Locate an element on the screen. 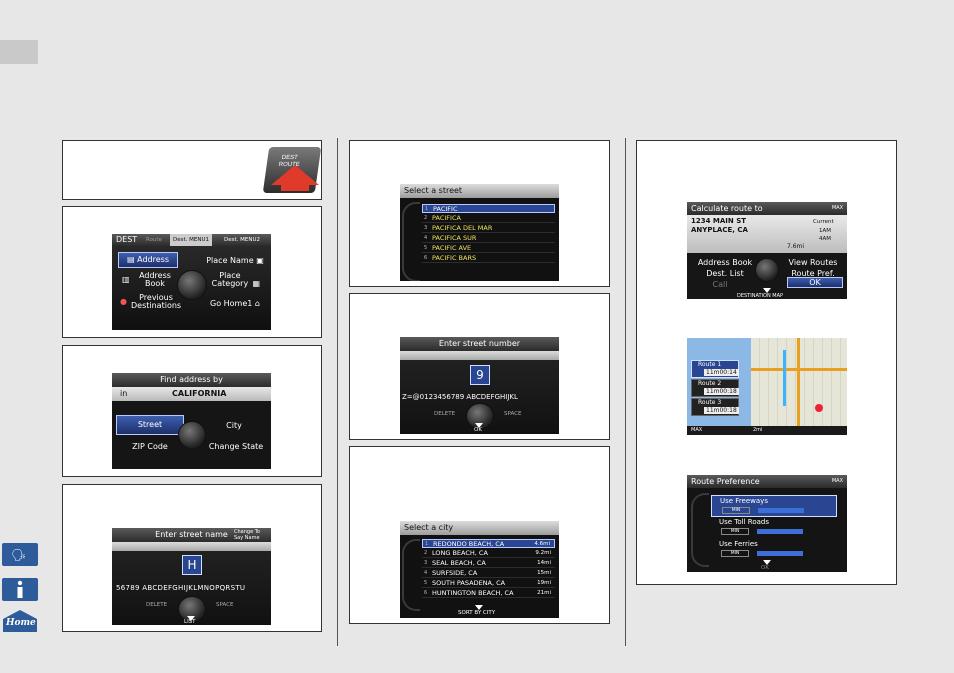 The height and width of the screenshot is (673, 954). calculate-route-title: Calculate route to MAX is located at coordinates (767, 208).